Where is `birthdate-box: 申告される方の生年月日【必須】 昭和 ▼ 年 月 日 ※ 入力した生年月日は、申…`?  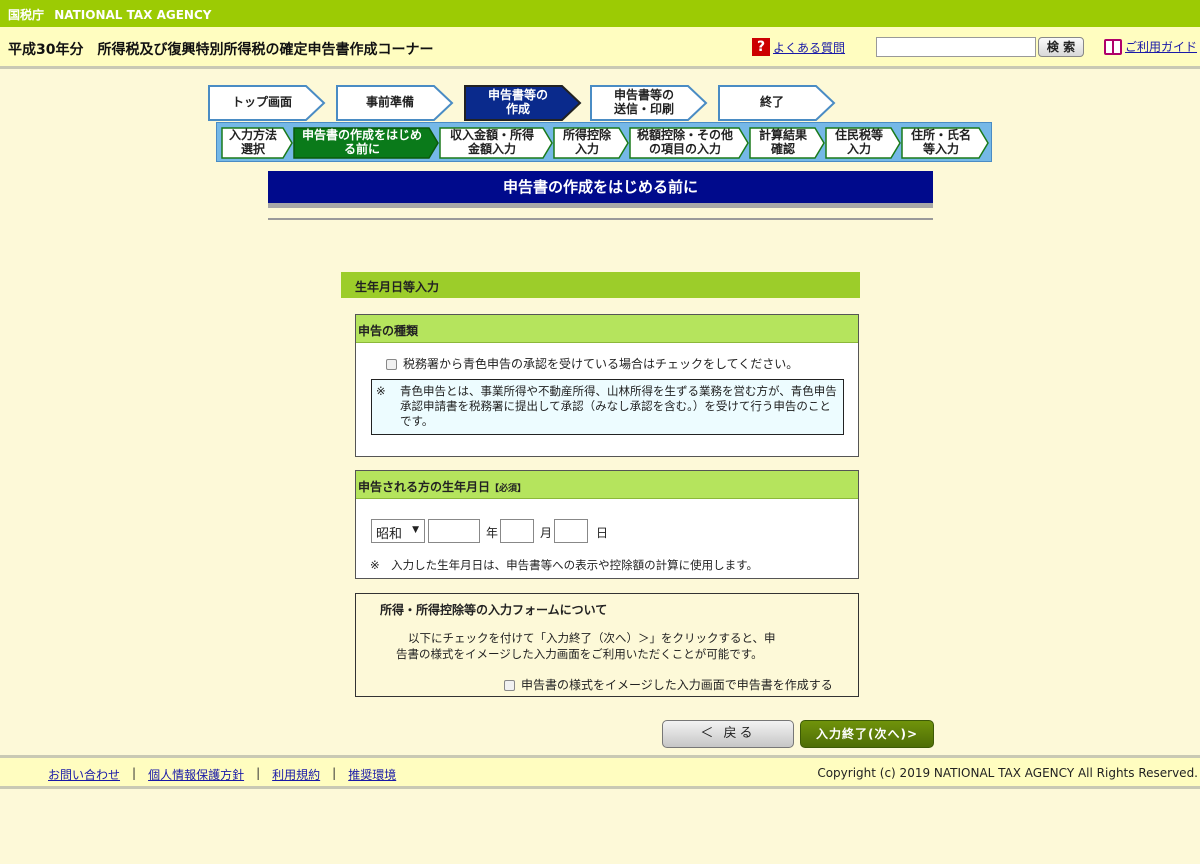 birthdate-box: 申告される方の生年月日【必須】 昭和 ▼ 年 月 日 ※ 入力した生年月日は、申… is located at coordinates (607, 524).